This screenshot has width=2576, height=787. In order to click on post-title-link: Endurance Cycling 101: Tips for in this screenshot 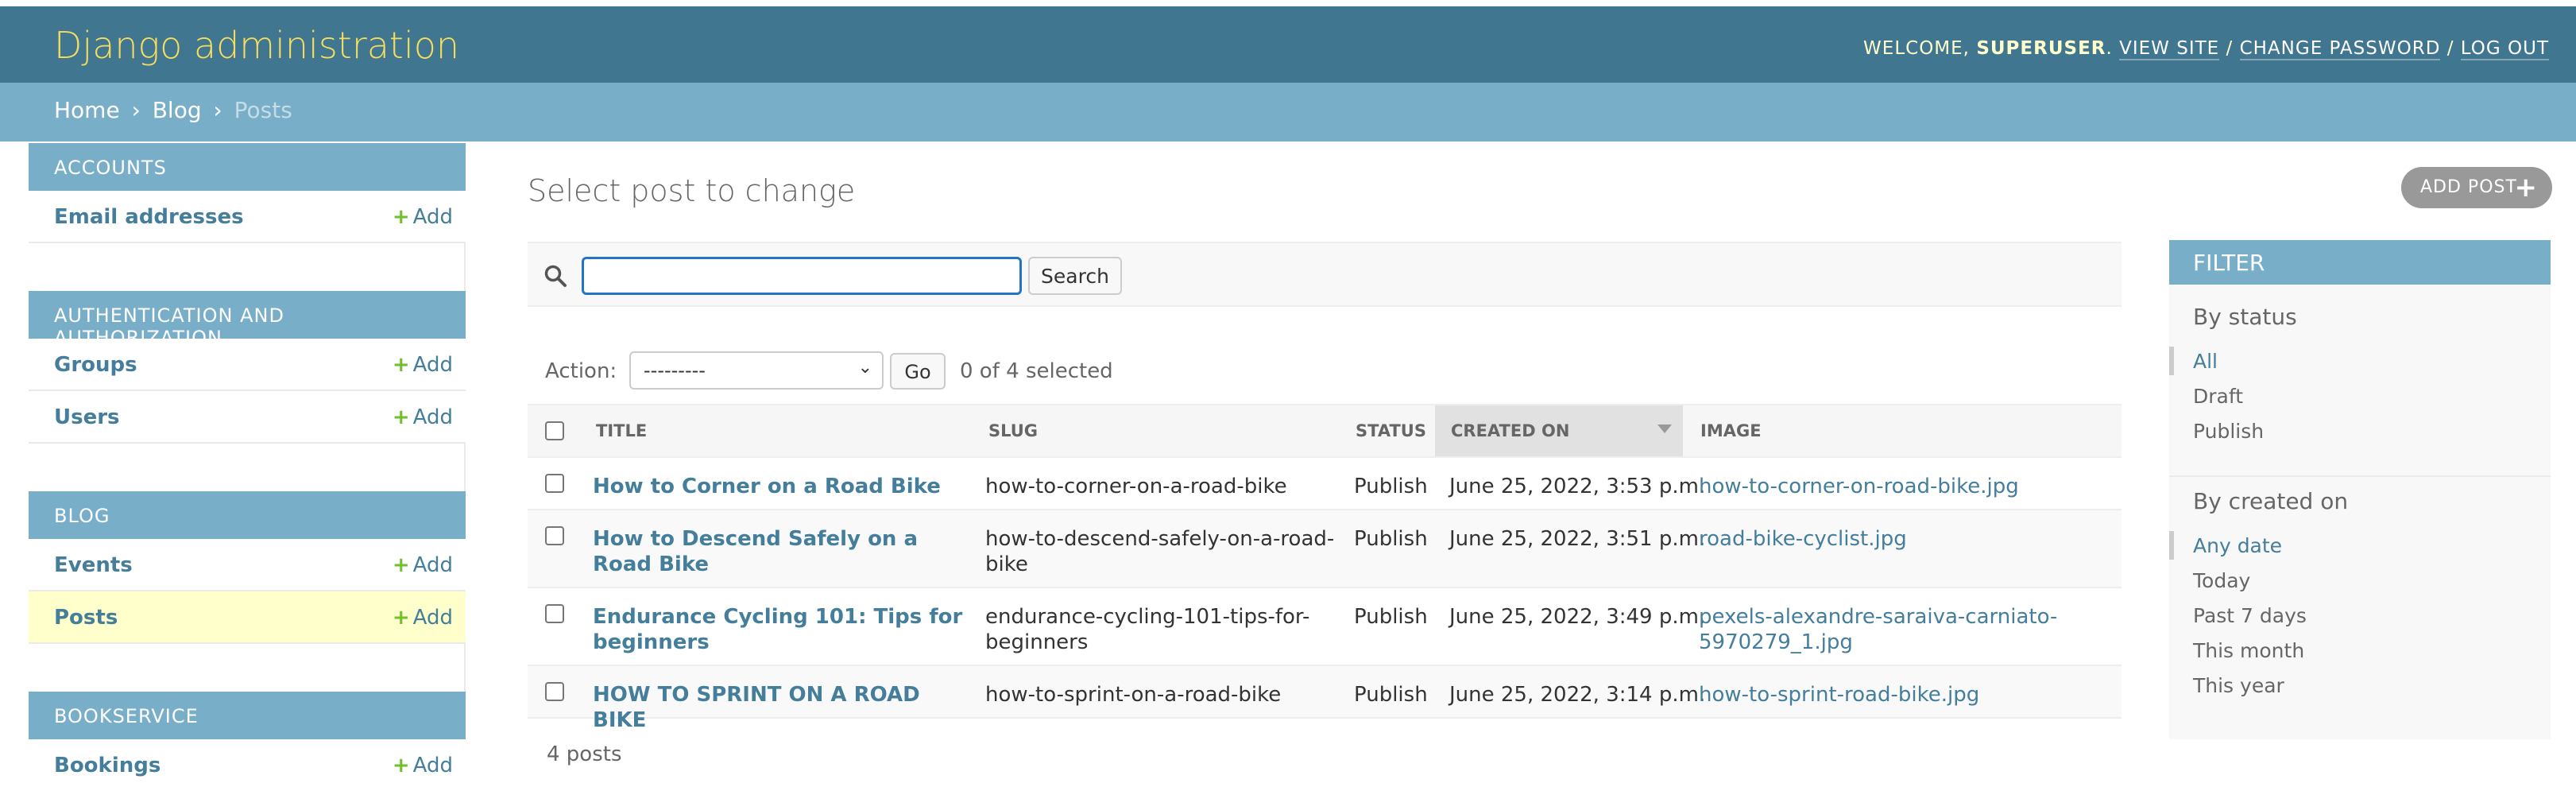, I will do `click(777, 617)`.